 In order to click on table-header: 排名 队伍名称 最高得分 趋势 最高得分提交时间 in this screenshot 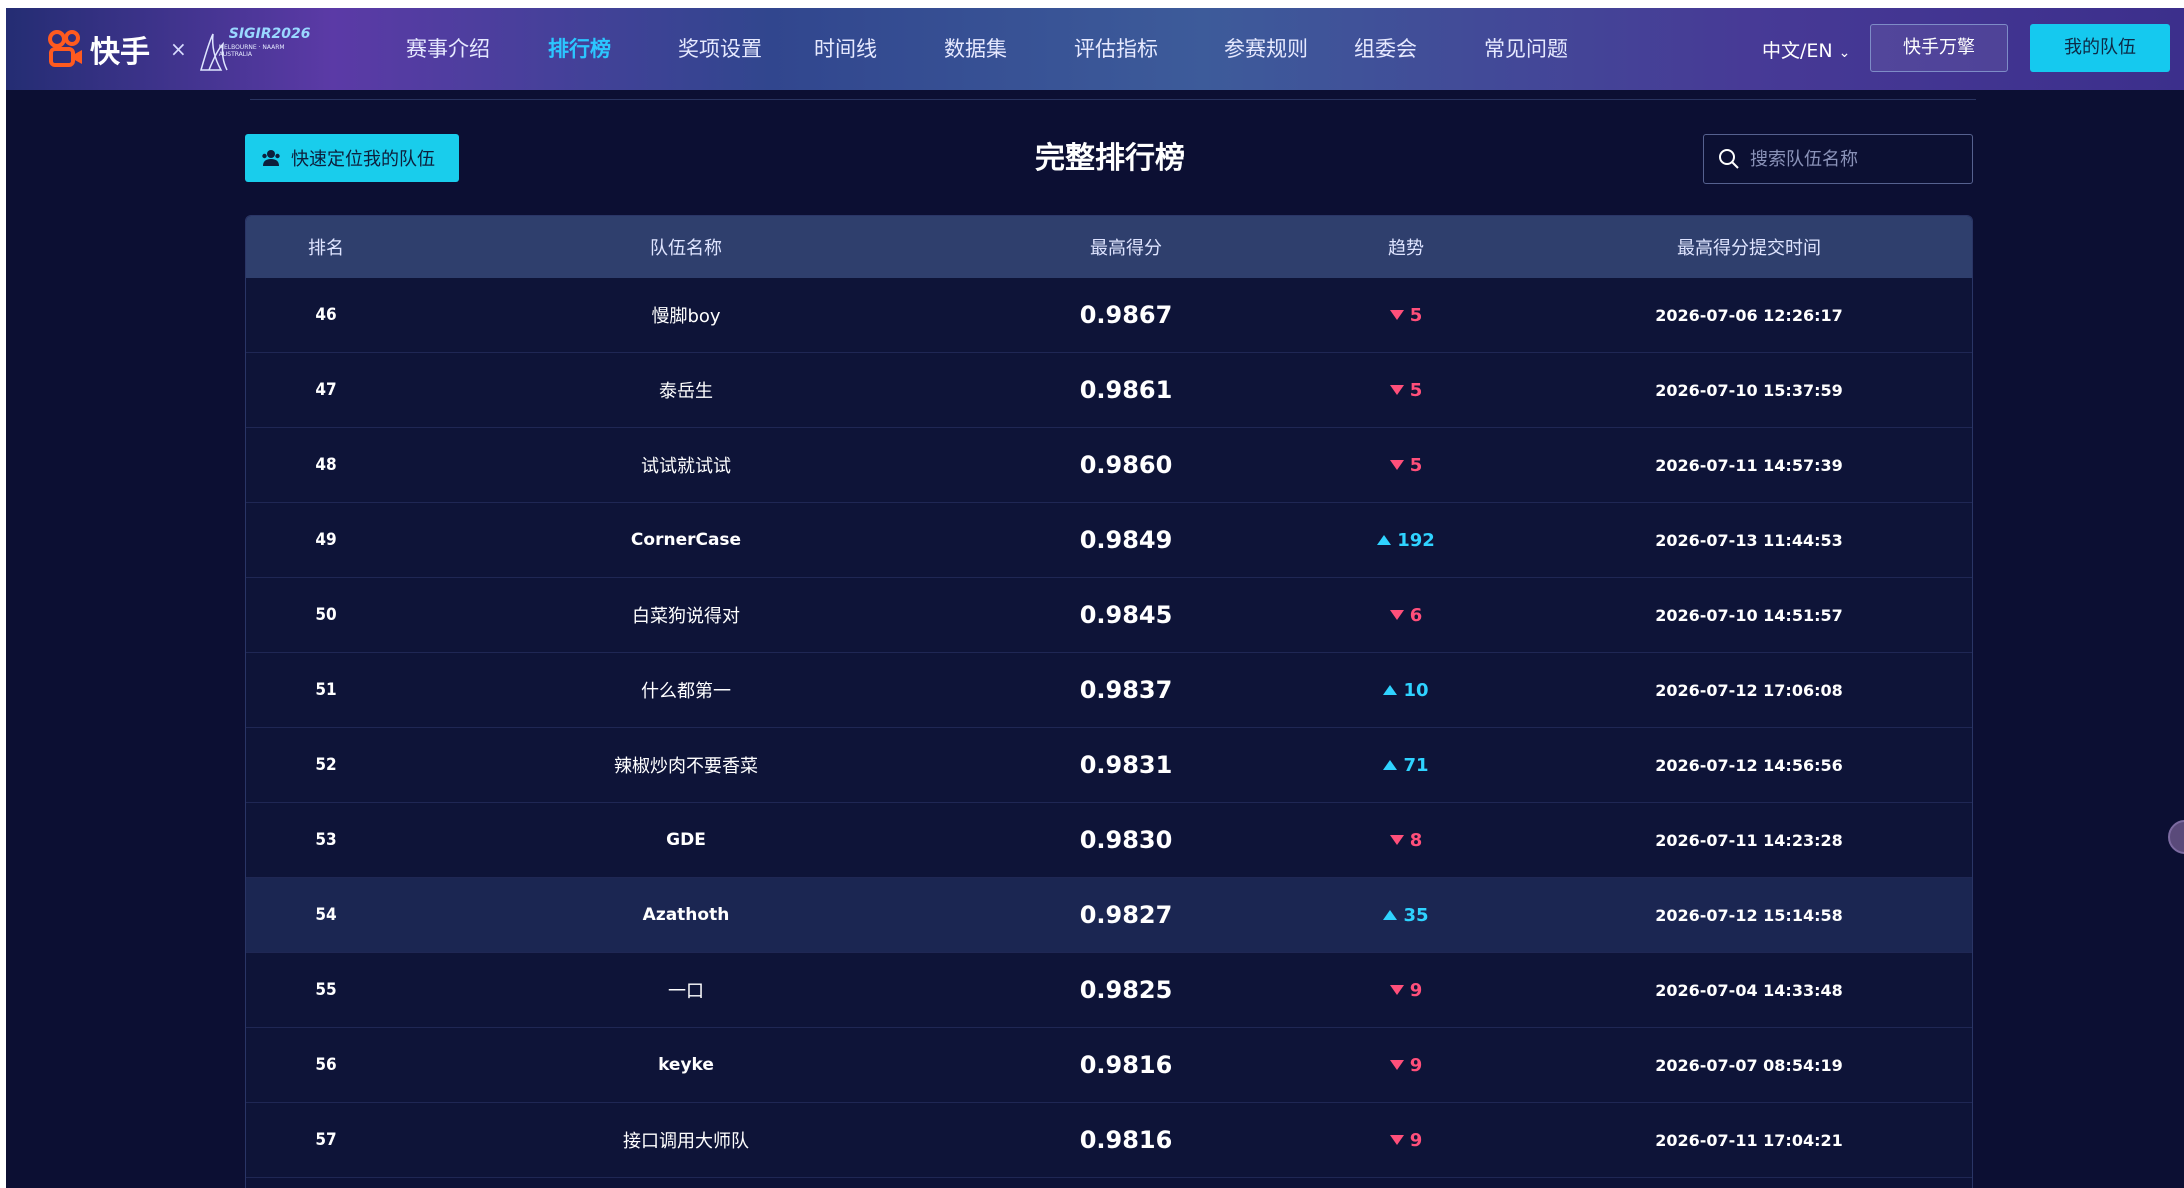, I will do `click(1109, 247)`.